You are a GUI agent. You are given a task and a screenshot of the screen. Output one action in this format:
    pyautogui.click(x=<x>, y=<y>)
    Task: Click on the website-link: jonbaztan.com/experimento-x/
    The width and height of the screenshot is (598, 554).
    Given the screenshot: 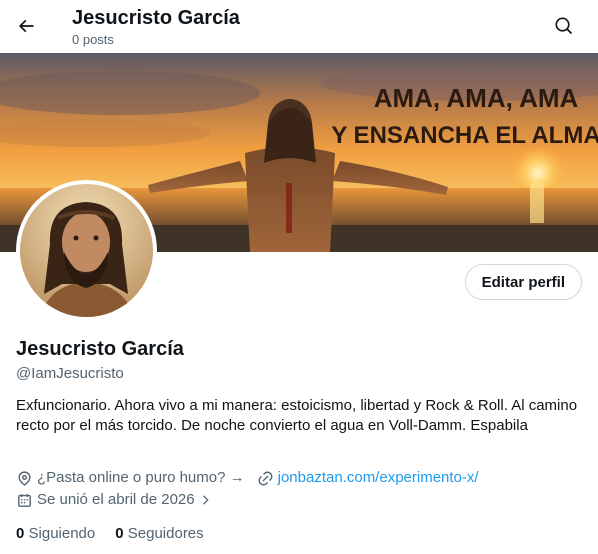 What is the action you would take?
    pyautogui.click(x=378, y=478)
    